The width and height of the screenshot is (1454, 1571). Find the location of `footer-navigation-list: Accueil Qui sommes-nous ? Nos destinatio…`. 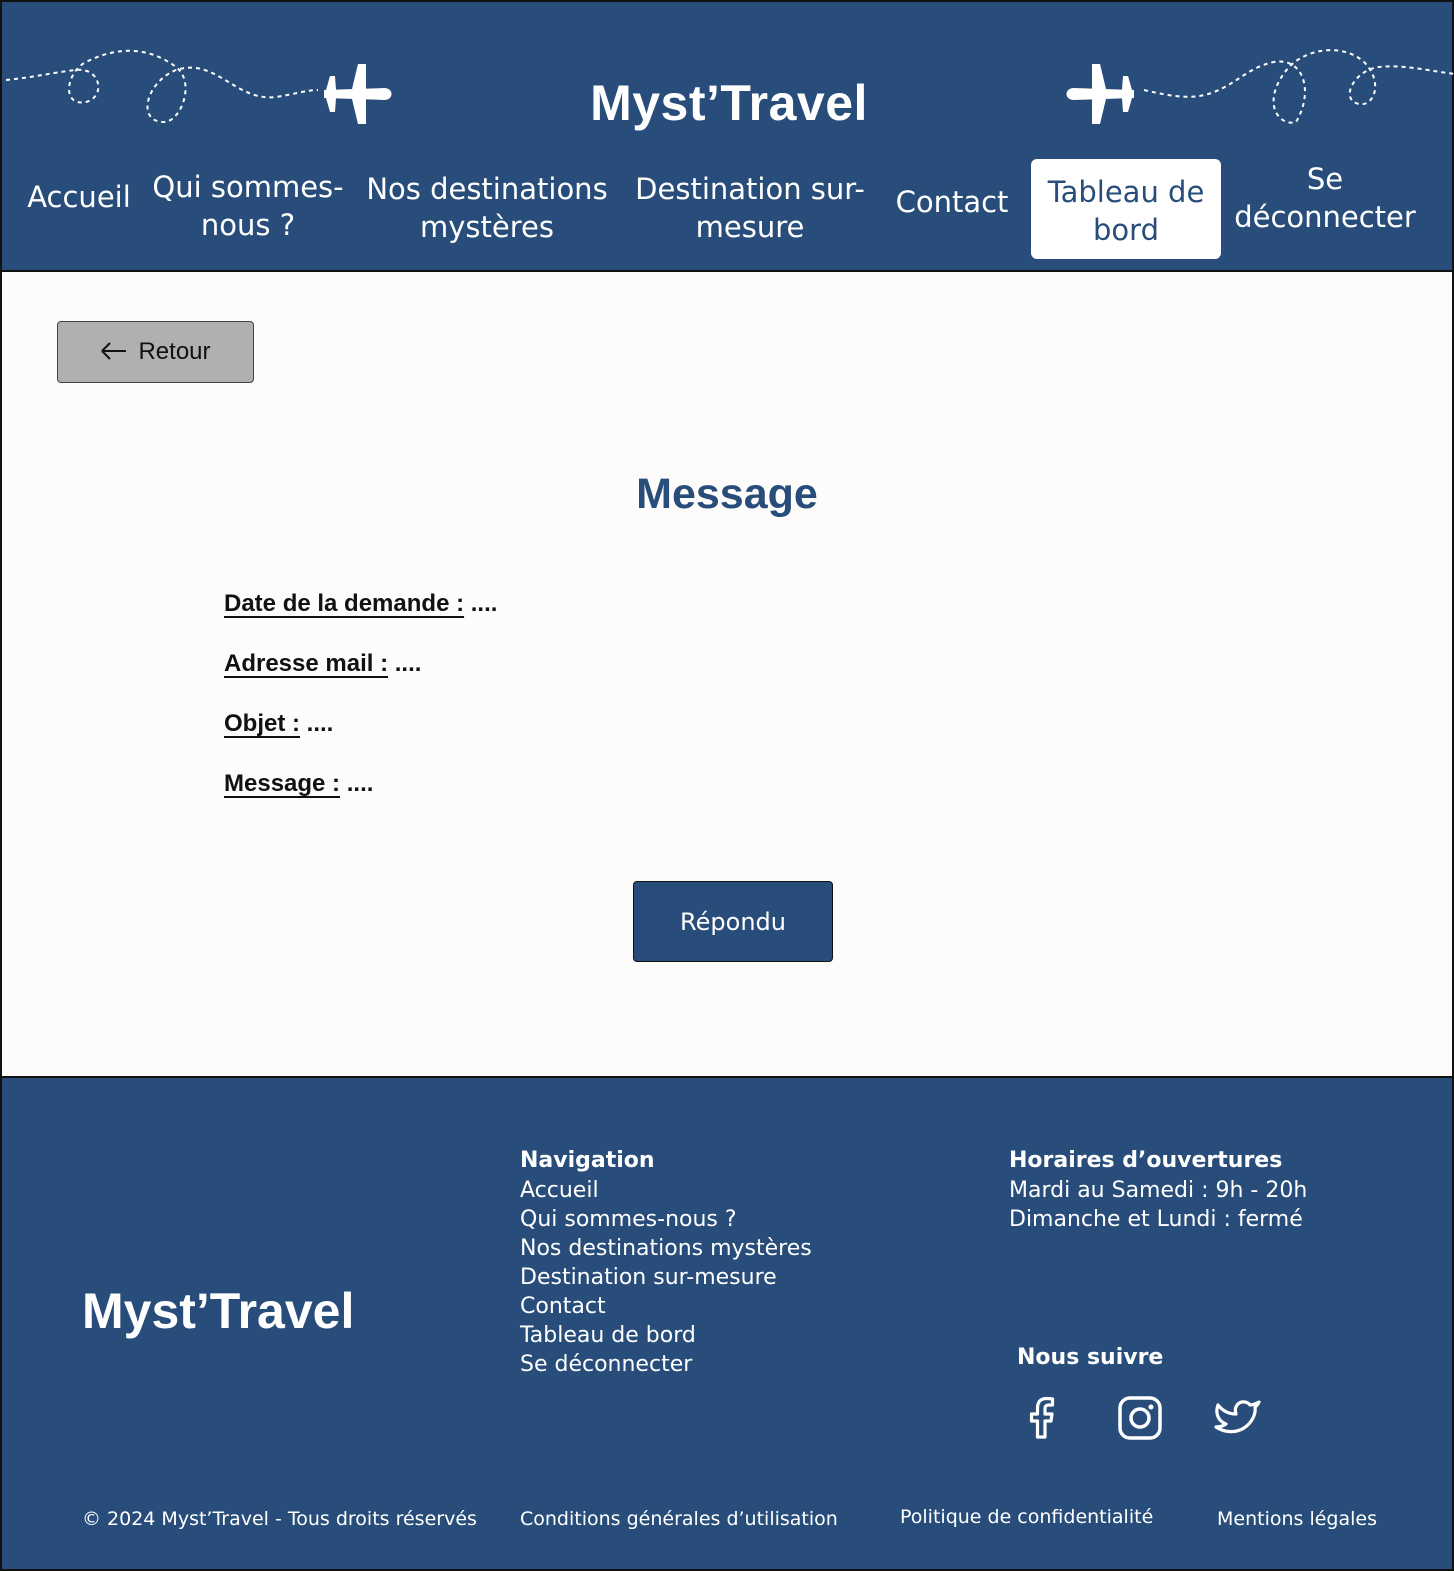

footer-navigation-list: Accueil Qui sommes-nous ? Nos destinatio… is located at coordinates (666, 1277).